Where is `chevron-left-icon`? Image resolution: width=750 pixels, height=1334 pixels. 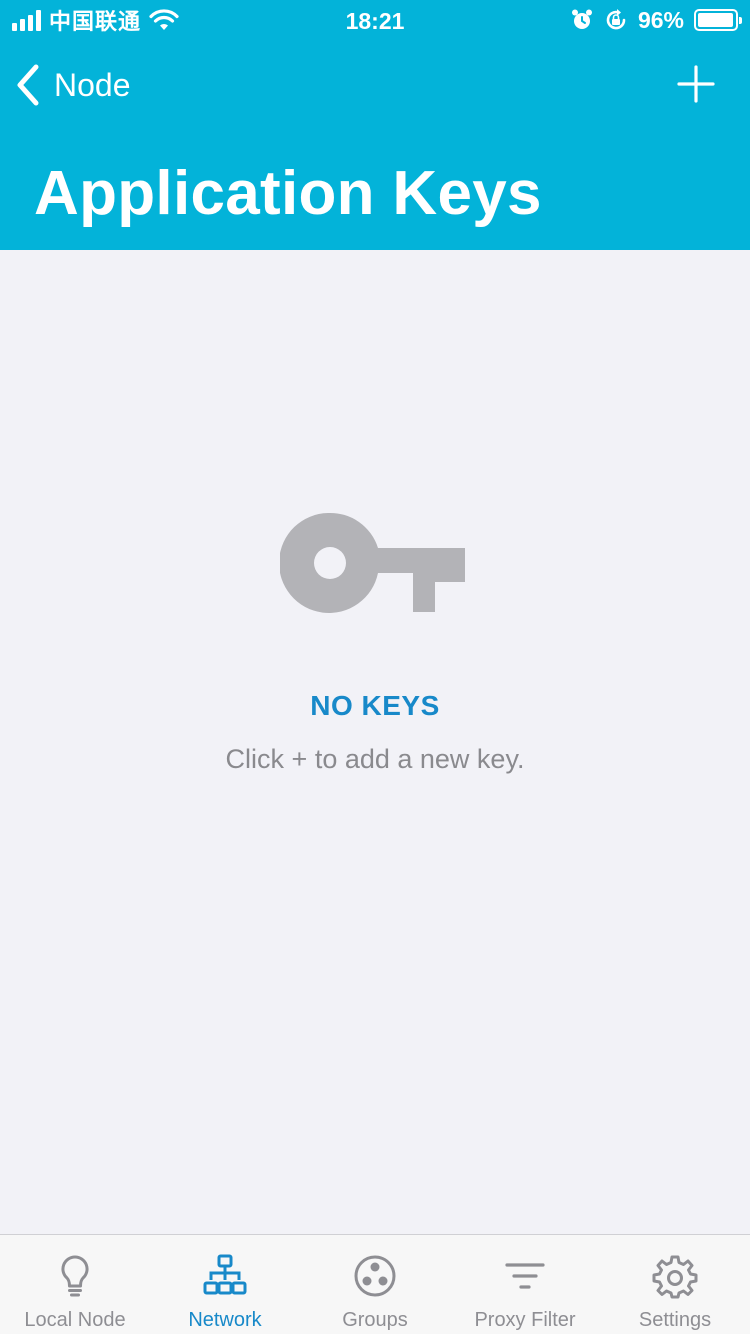
chevron-left-icon is located at coordinates (28, 85).